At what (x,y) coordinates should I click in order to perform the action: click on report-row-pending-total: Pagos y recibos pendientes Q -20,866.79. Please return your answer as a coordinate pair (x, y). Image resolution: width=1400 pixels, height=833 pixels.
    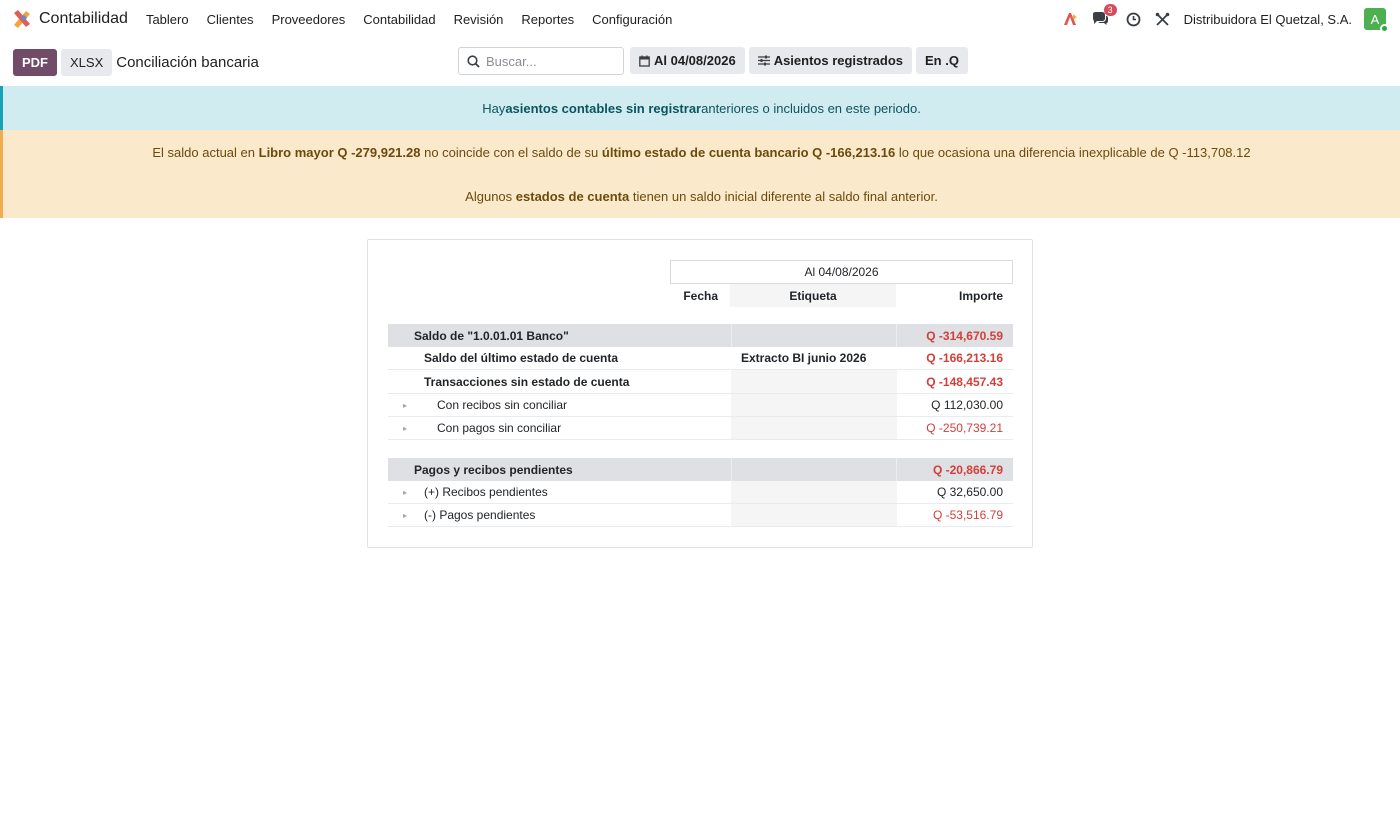
    Looking at the image, I should click on (700, 469).